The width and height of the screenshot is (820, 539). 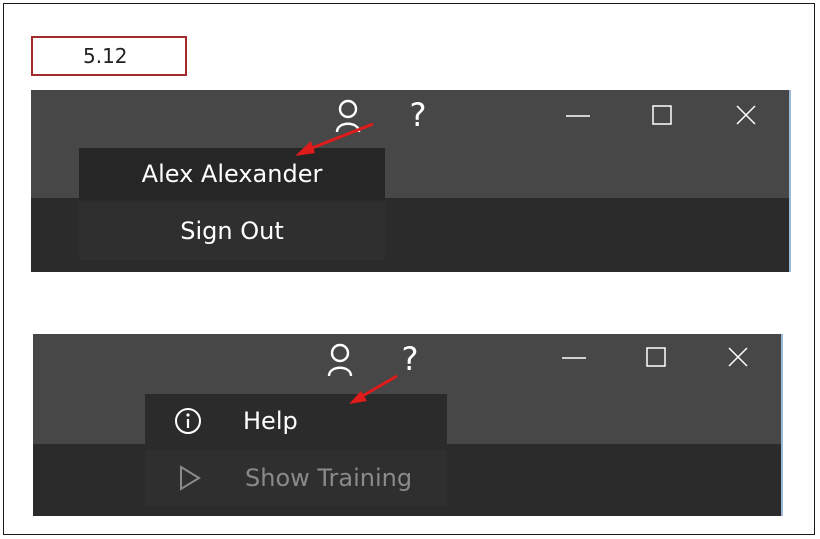 What do you see at coordinates (109, 56) in the screenshot?
I see `figure-label: 5.12` at bounding box center [109, 56].